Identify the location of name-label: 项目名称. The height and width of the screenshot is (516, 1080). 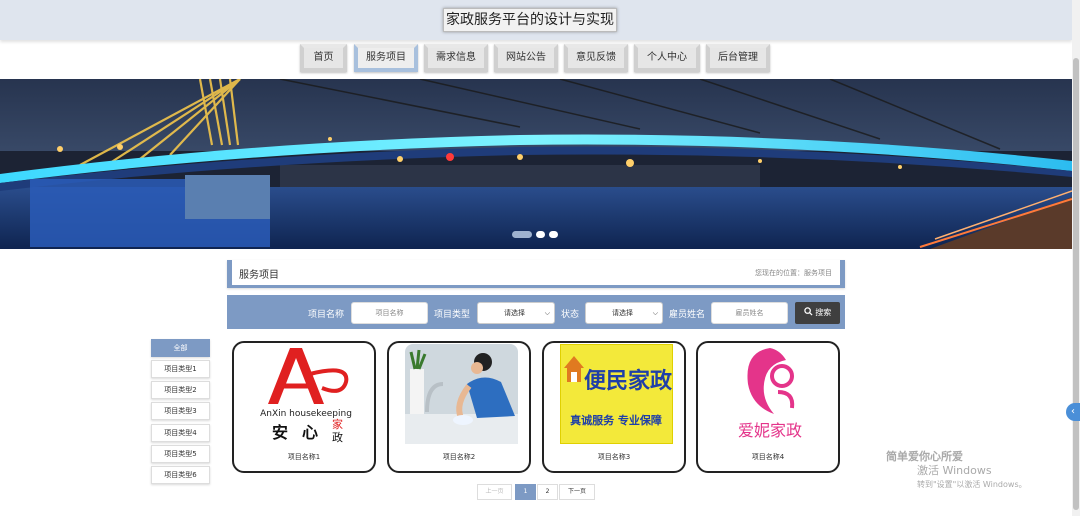
(326, 315).